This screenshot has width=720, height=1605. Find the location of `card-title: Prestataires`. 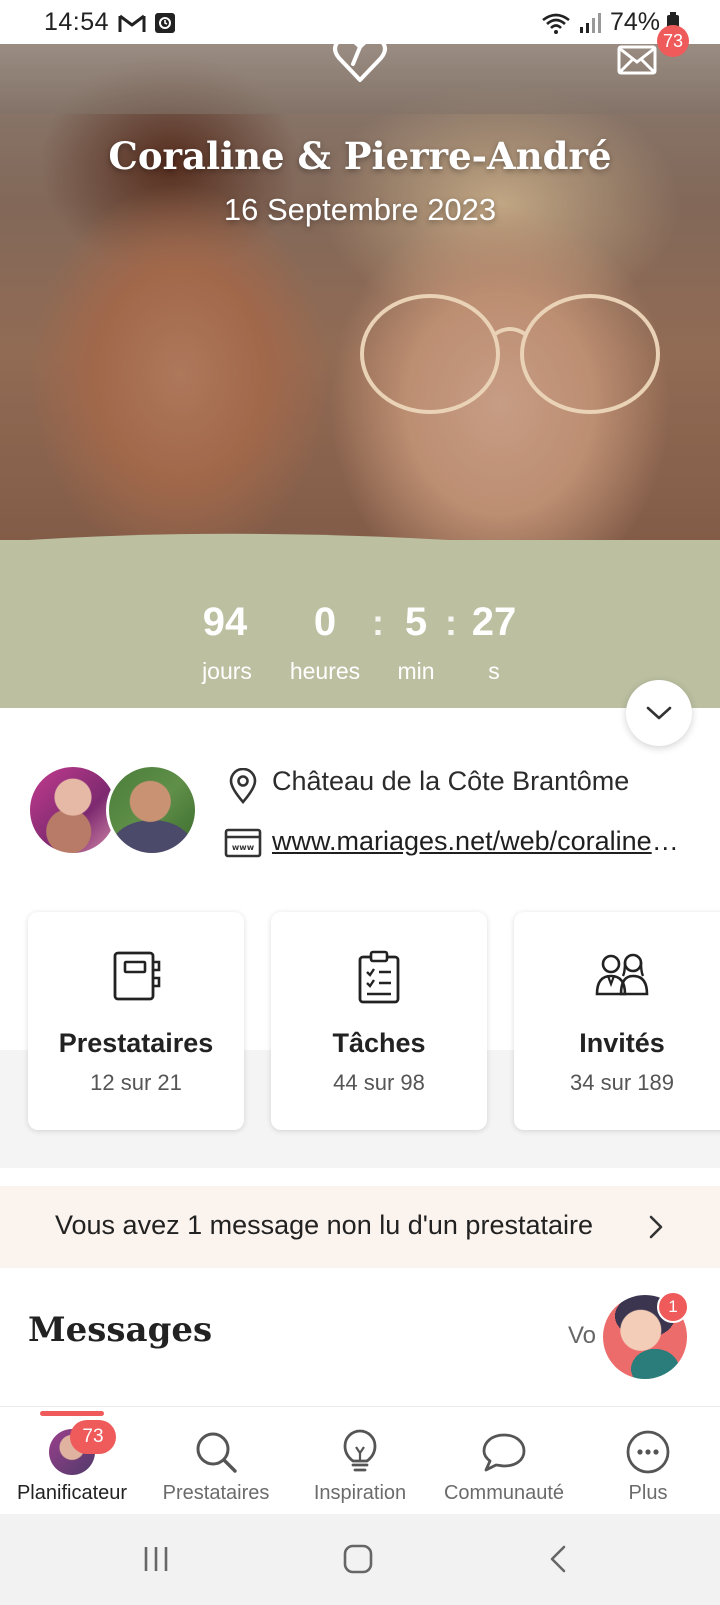

card-title: Prestataires is located at coordinates (136, 1043).